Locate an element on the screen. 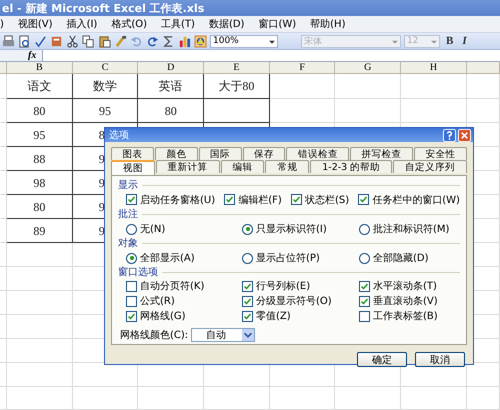  page-preview-icon is located at coordinates (24, 41).